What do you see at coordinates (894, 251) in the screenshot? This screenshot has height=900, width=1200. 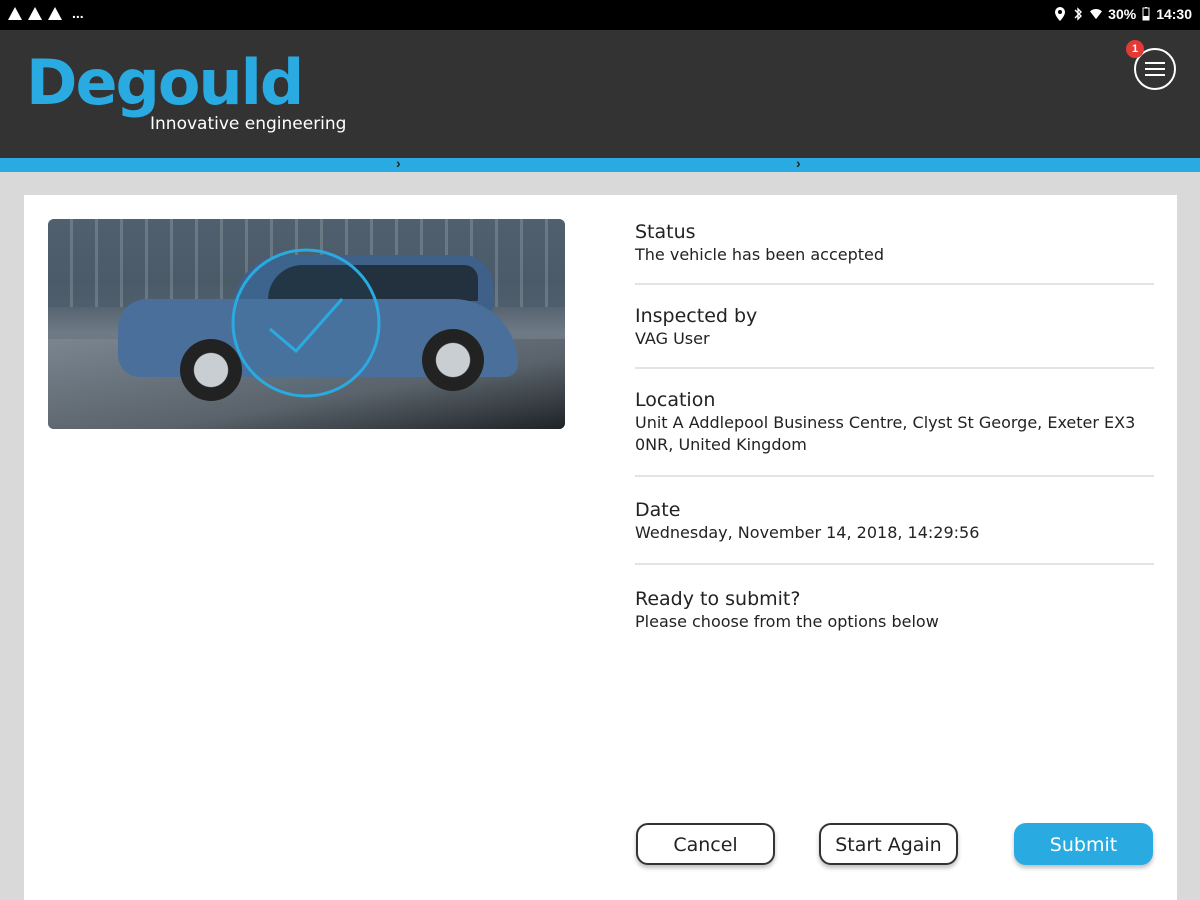 I see `status-row: Status The vehicle has been accepted` at bounding box center [894, 251].